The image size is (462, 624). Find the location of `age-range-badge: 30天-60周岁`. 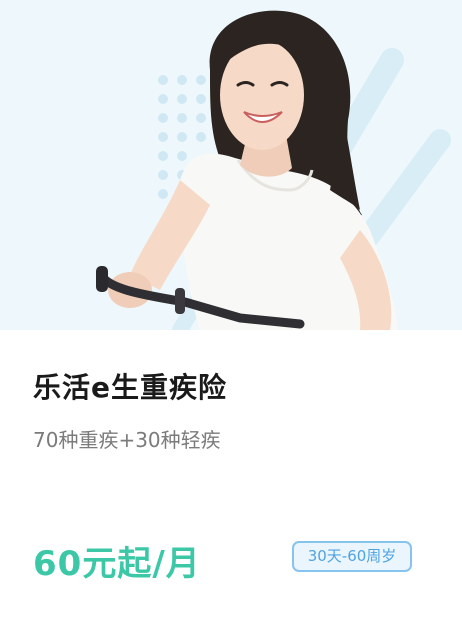

age-range-badge: 30天-60周岁 is located at coordinates (352, 556).